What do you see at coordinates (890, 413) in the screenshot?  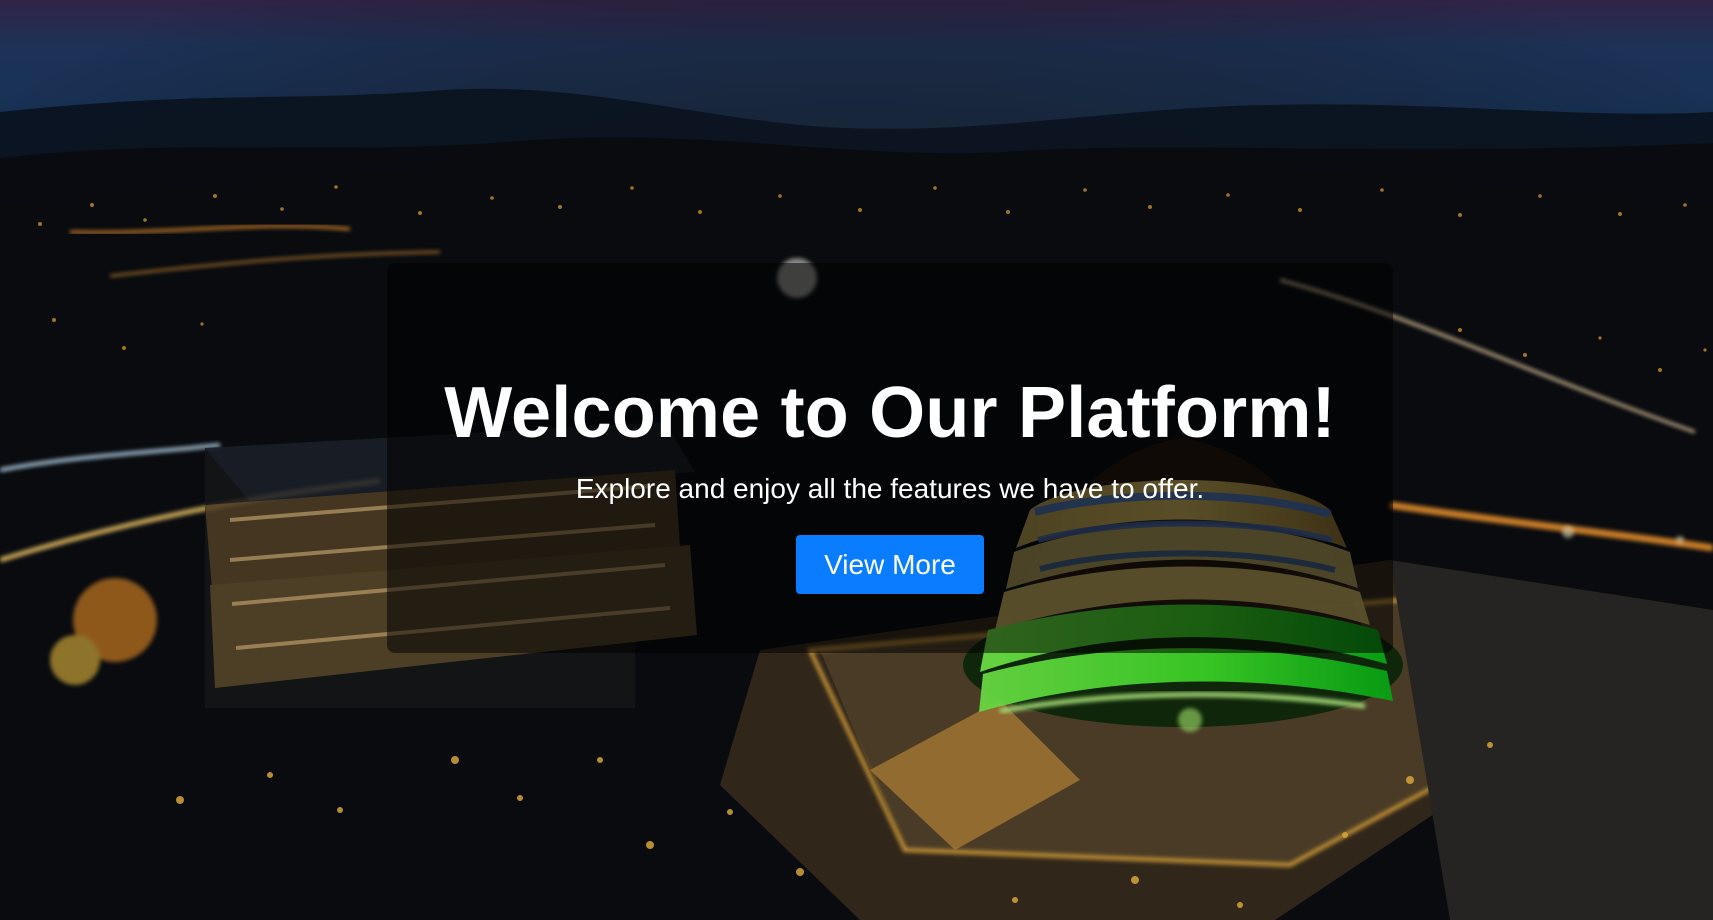 I see `page-title: Welcome to Our Platform!` at bounding box center [890, 413].